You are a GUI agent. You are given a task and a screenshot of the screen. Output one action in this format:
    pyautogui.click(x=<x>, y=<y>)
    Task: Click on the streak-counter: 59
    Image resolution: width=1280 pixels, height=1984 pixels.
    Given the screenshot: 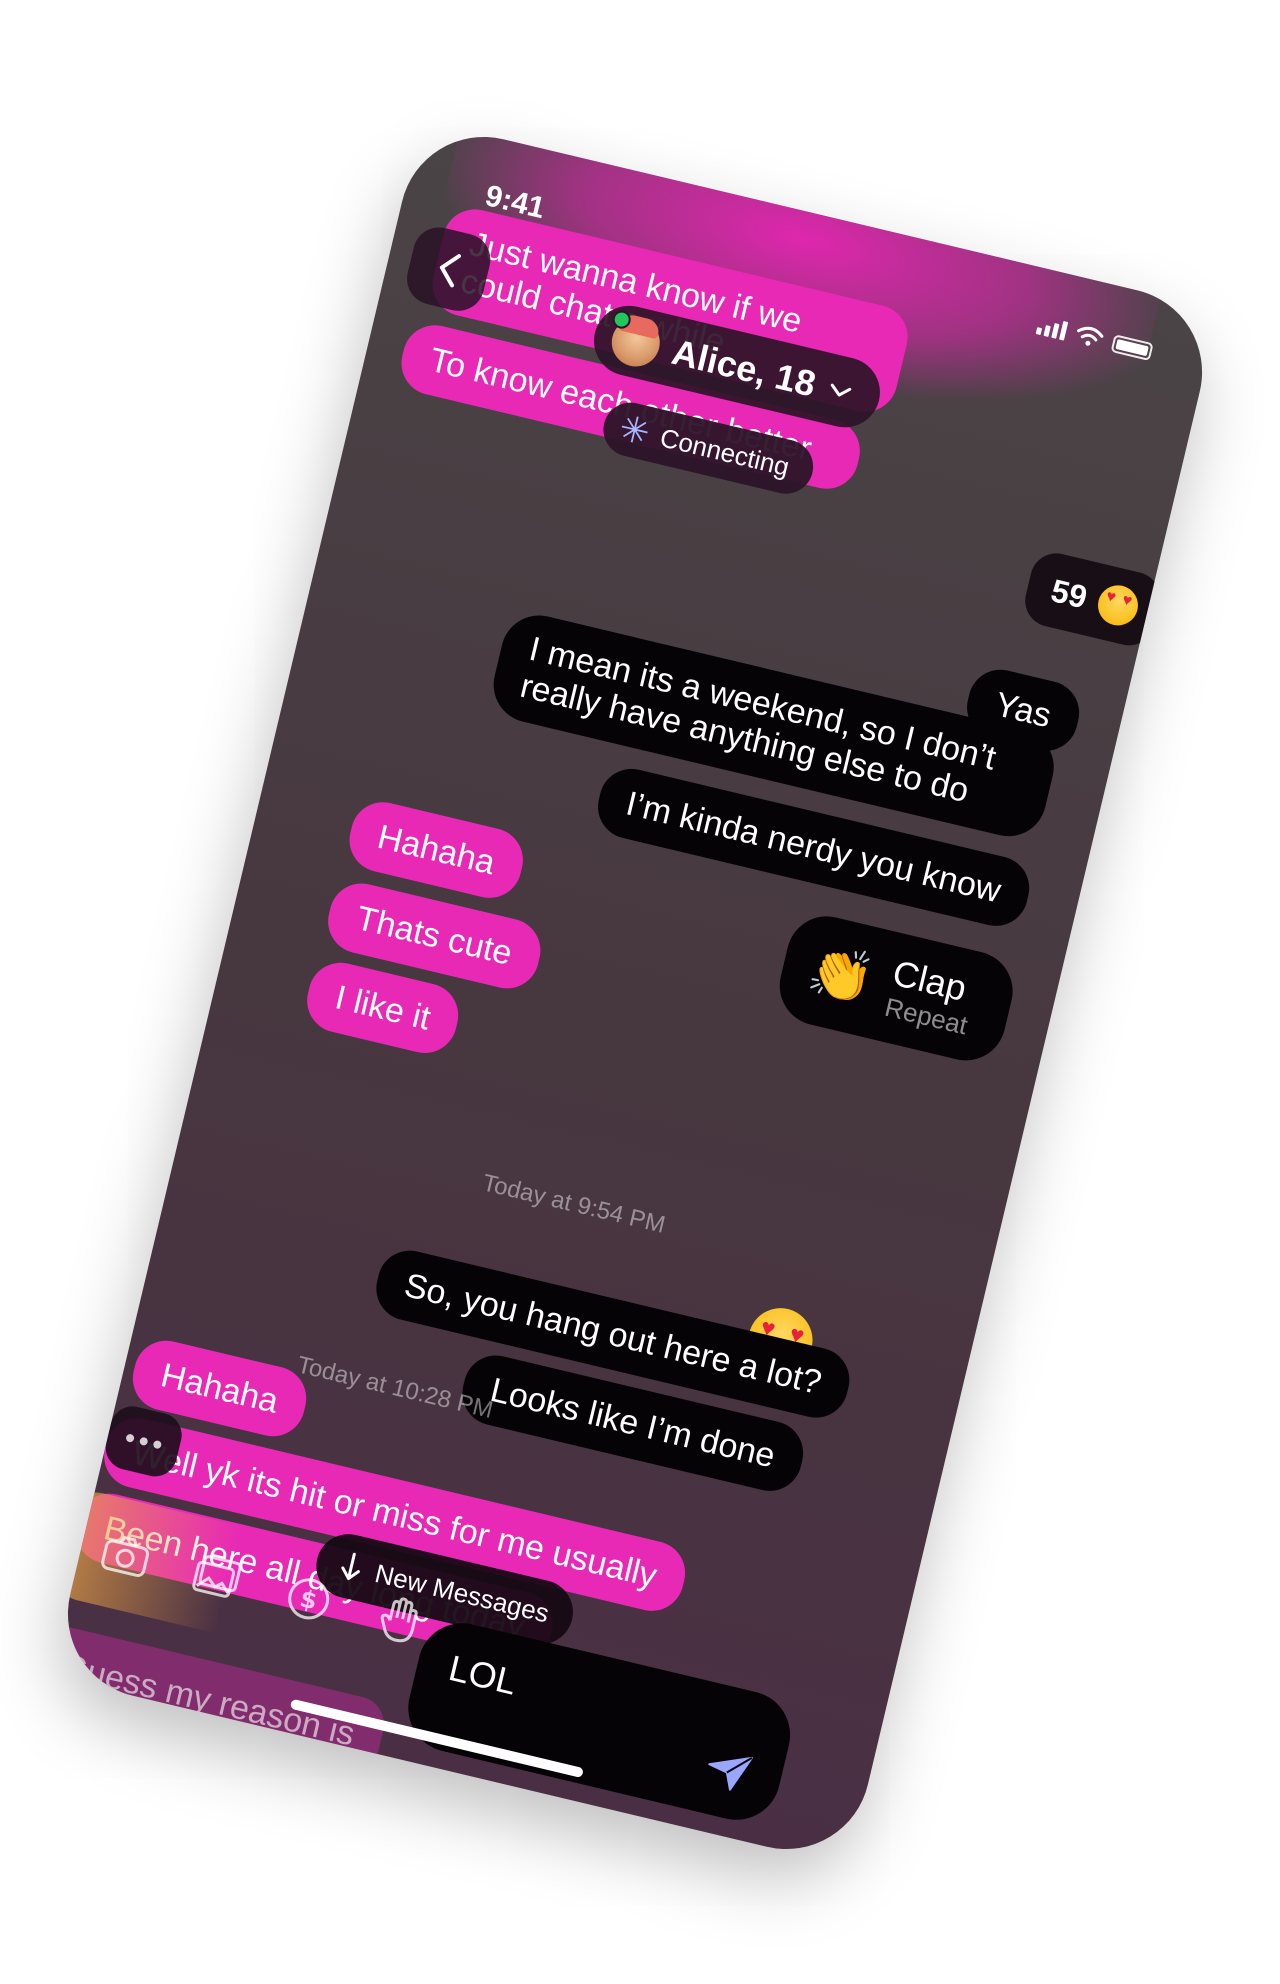 What is the action you would take?
    pyautogui.click(x=1092, y=599)
    